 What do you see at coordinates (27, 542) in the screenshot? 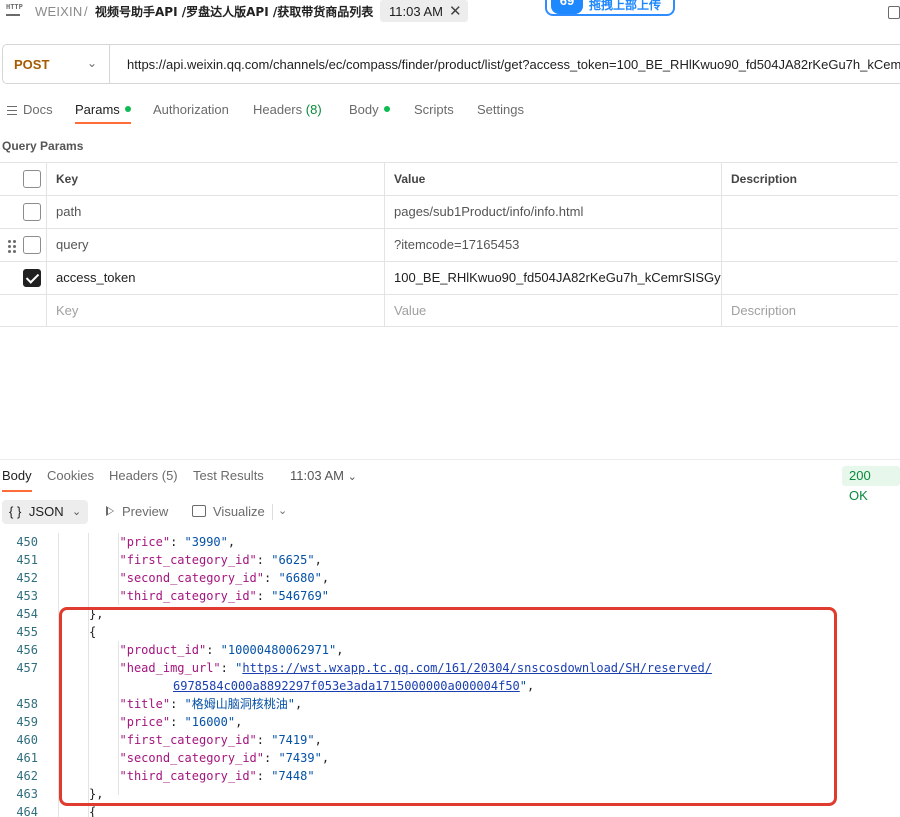
I see `line-number: 450` at bounding box center [27, 542].